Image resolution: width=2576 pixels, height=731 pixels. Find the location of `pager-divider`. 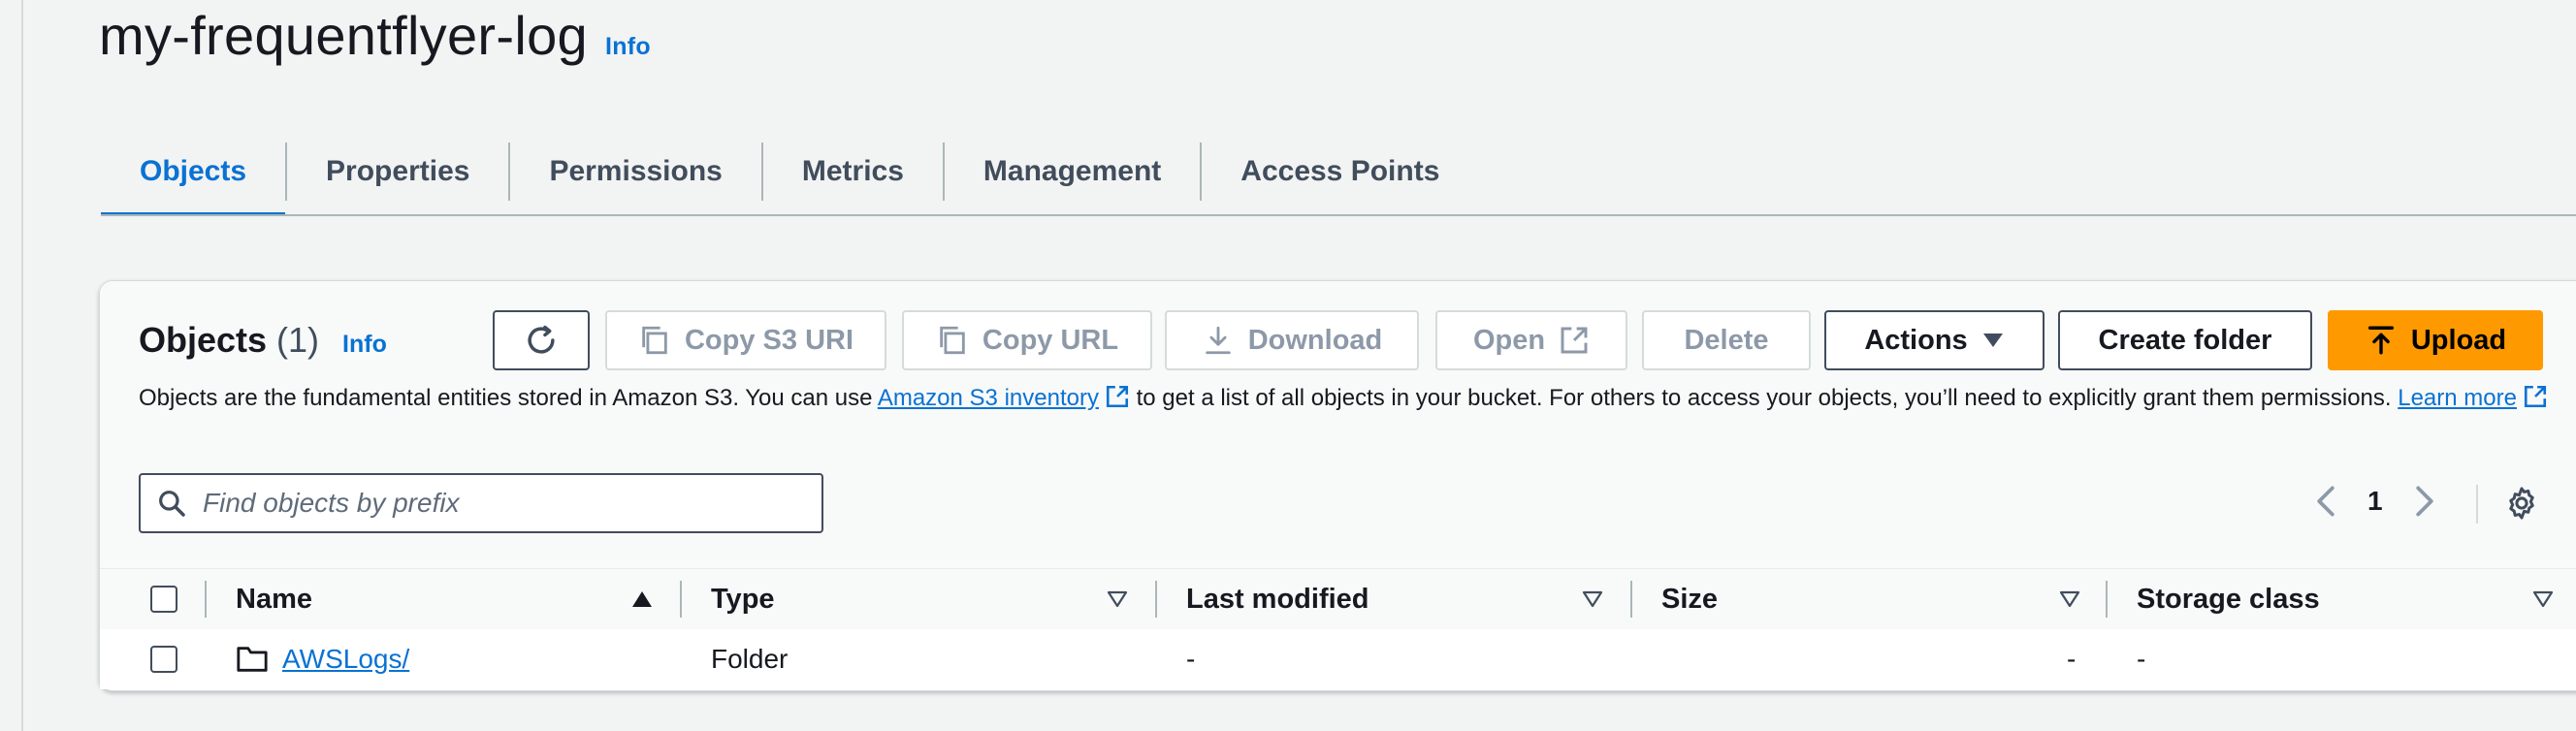

pager-divider is located at coordinates (2477, 505).